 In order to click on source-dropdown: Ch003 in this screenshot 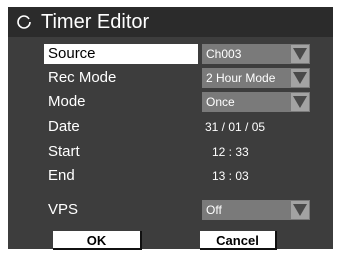, I will do `click(256, 54)`.